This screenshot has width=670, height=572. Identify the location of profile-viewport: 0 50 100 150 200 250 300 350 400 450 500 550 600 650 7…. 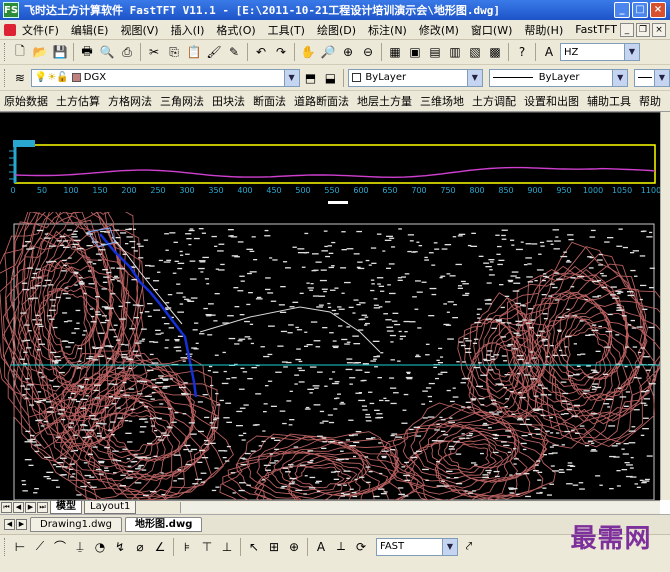
(330, 155).